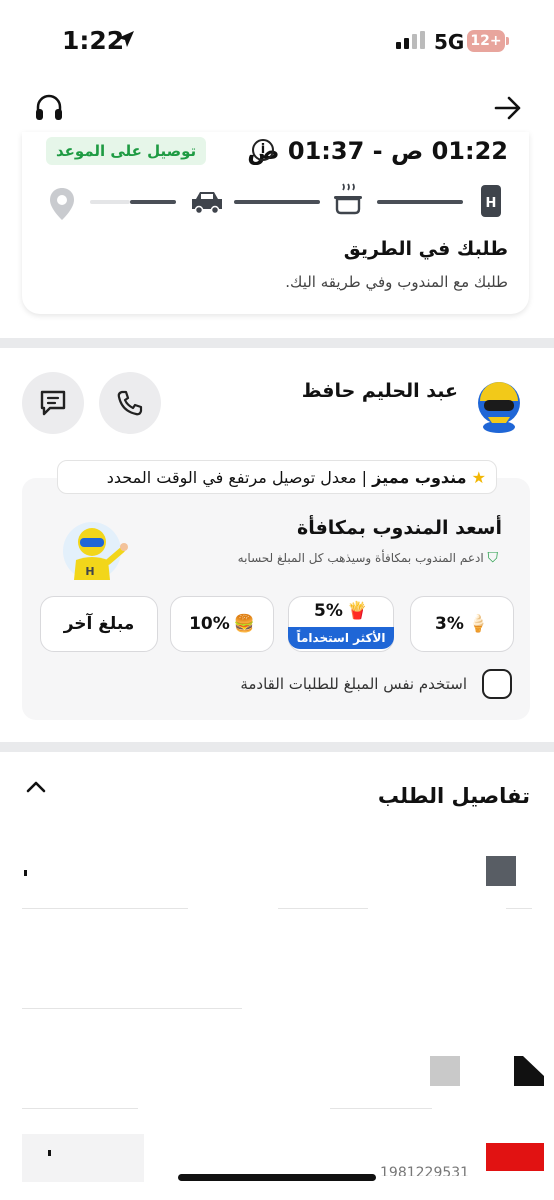  Describe the element at coordinates (425, 1171) in the screenshot. I see `order-number-partial: 1981229531` at that location.